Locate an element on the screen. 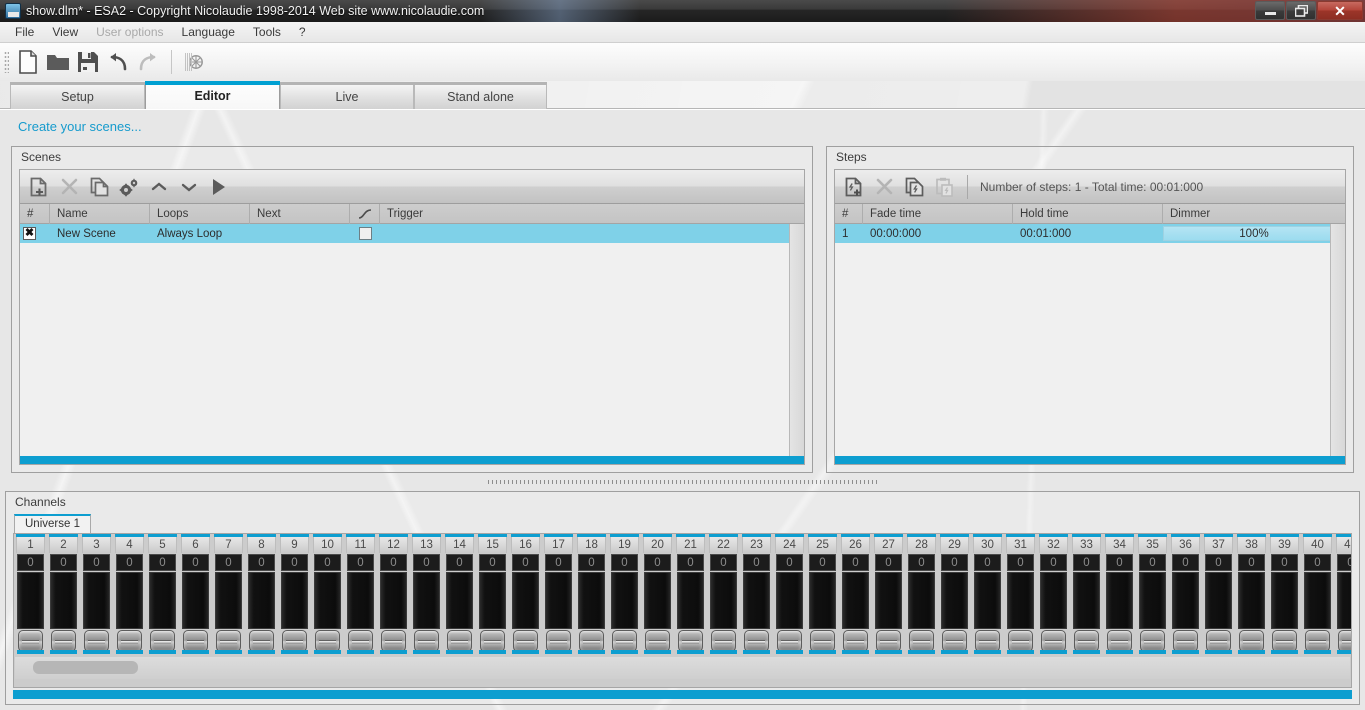  channel-fader: 27 0 is located at coordinates (888, 594).